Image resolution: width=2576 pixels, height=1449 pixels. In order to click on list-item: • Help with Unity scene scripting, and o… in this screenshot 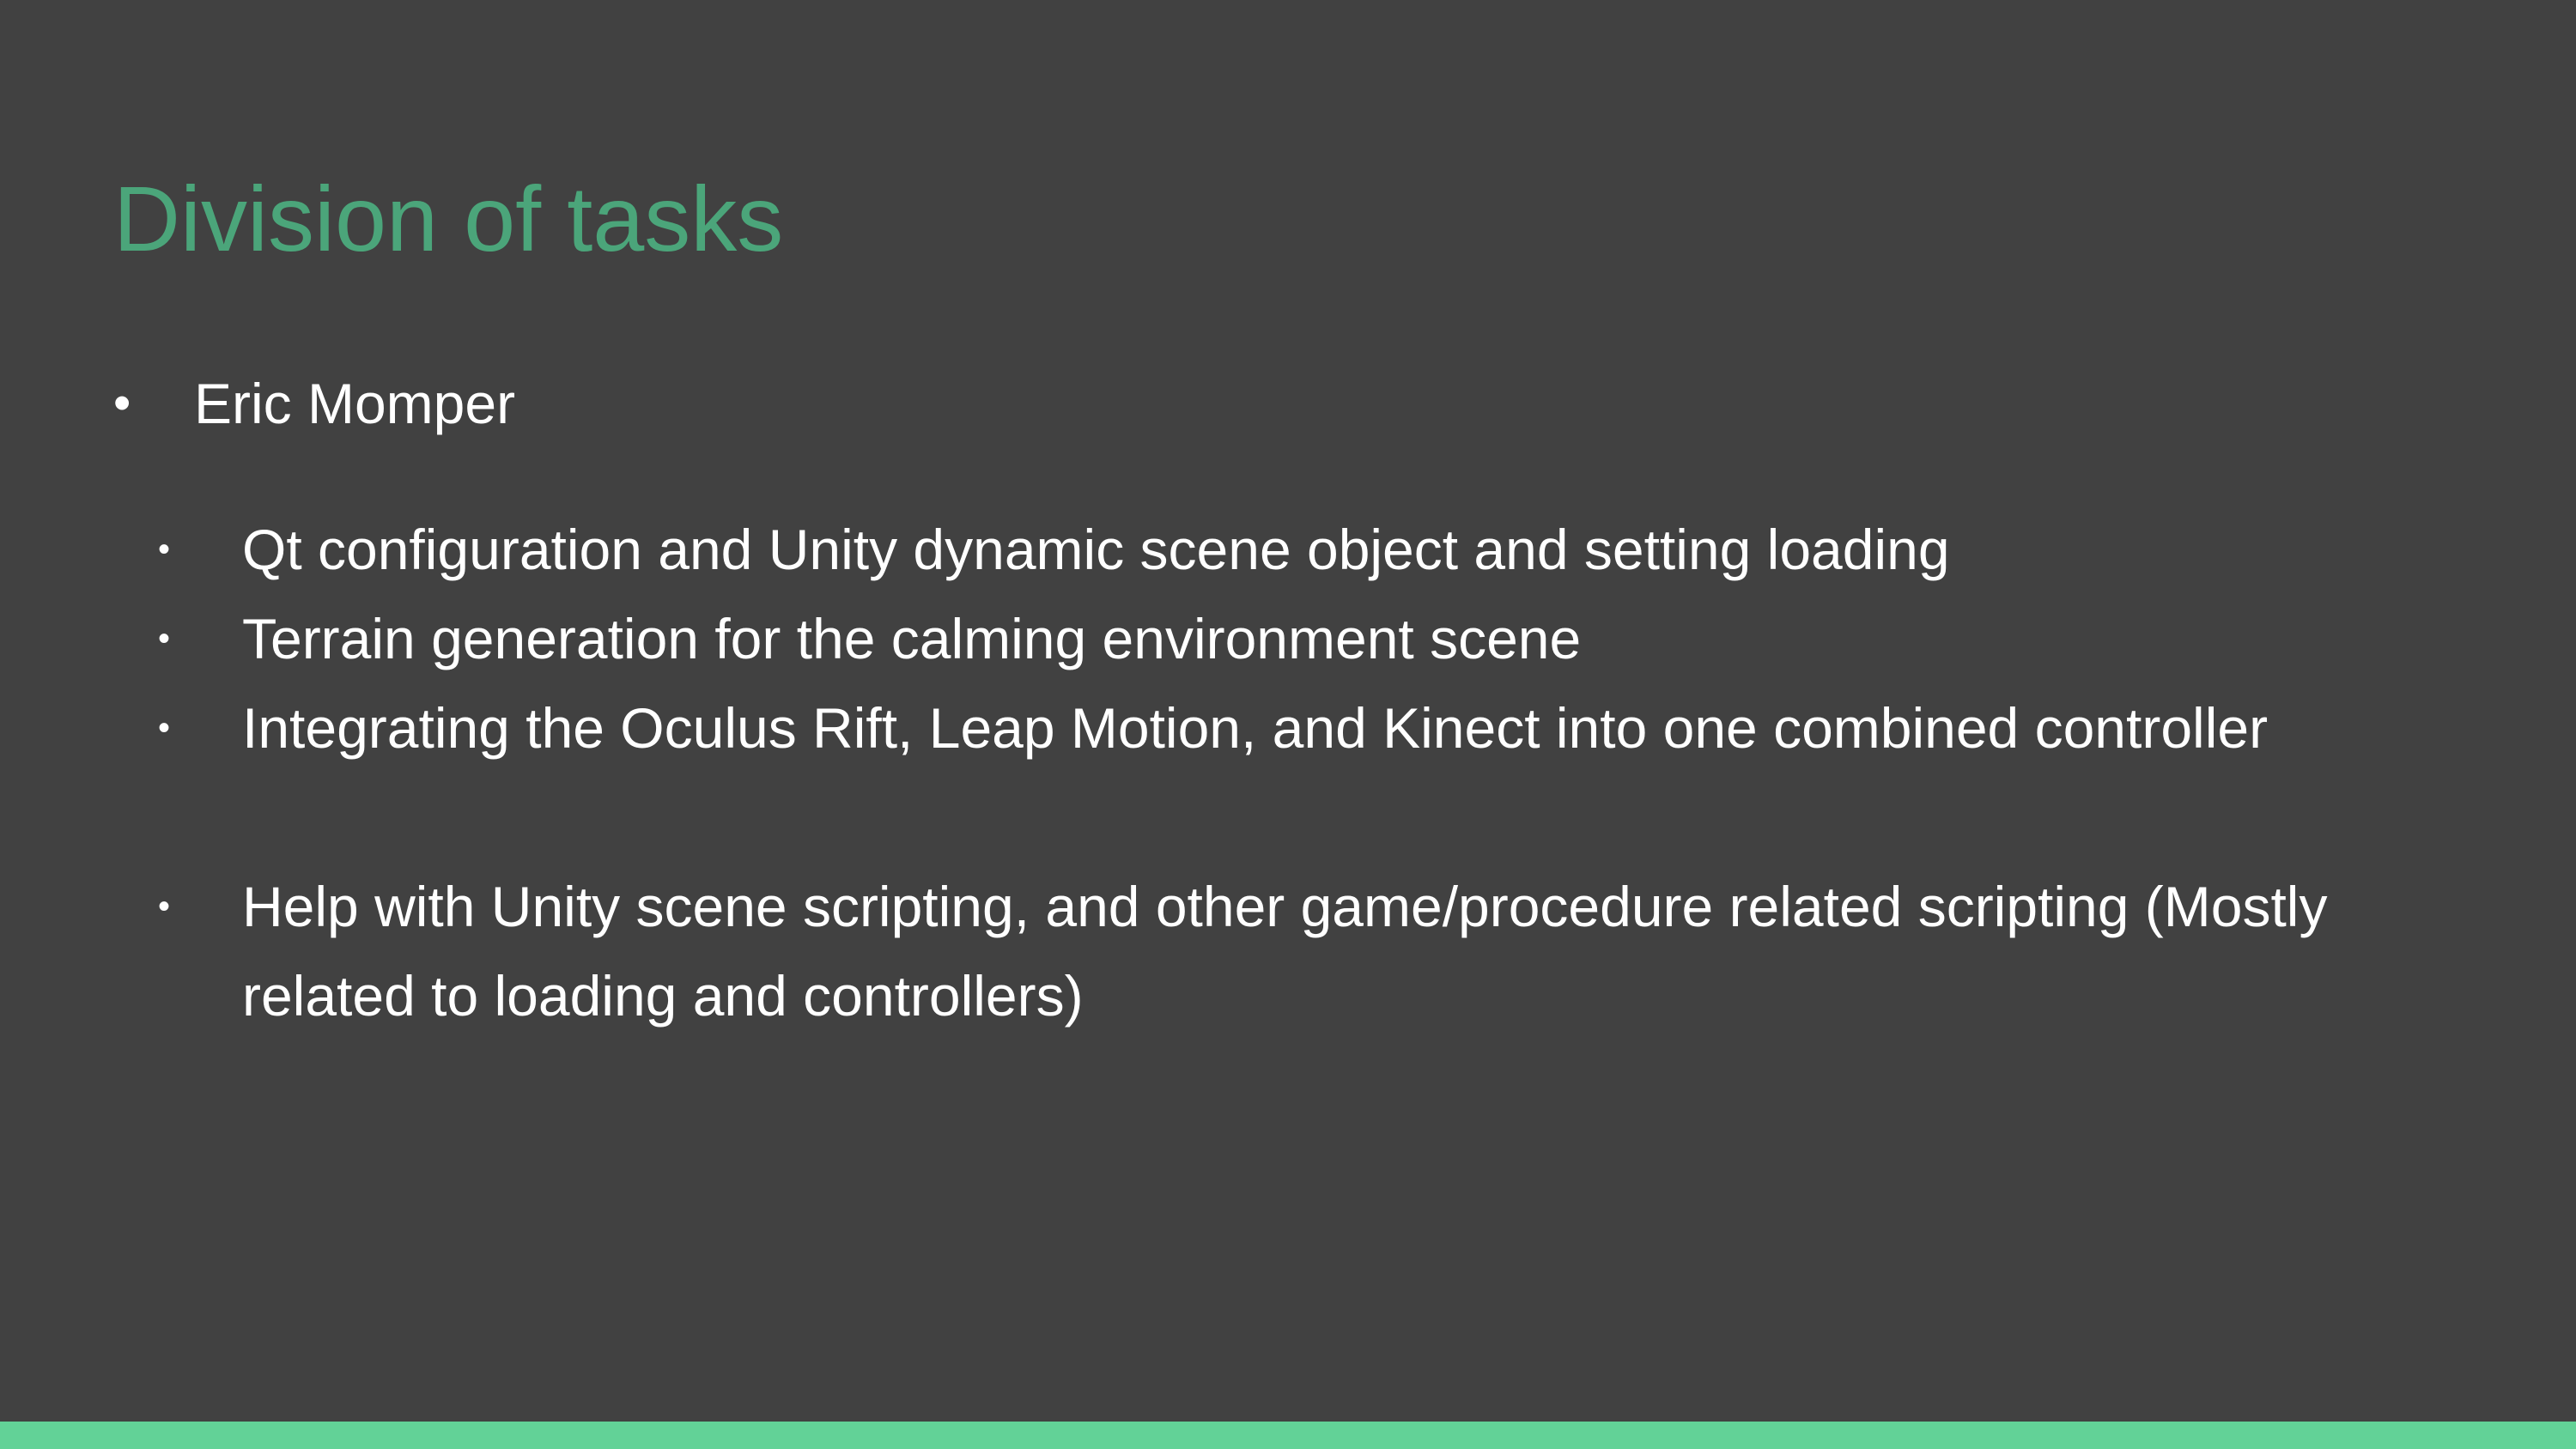, I will do `click(1288, 951)`.